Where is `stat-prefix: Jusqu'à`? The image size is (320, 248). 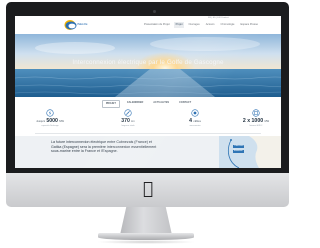 stat-prefix: Jusqu'à is located at coordinates (40, 121).